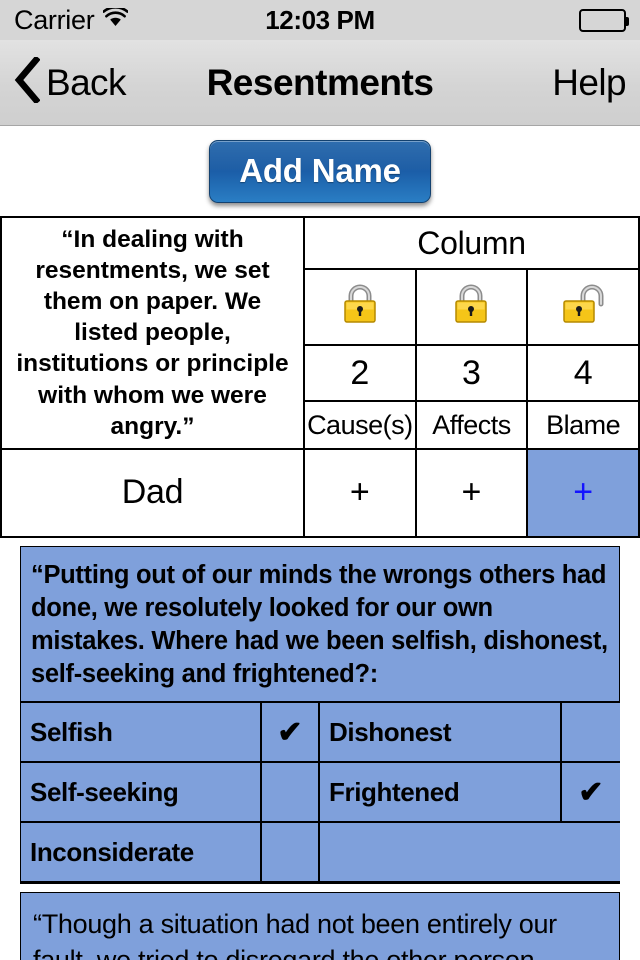 This screenshot has height=960, width=640. What do you see at coordinates (627, 21) in the screenshot?
I see `battery-cap` at bounding box center [627, 21].